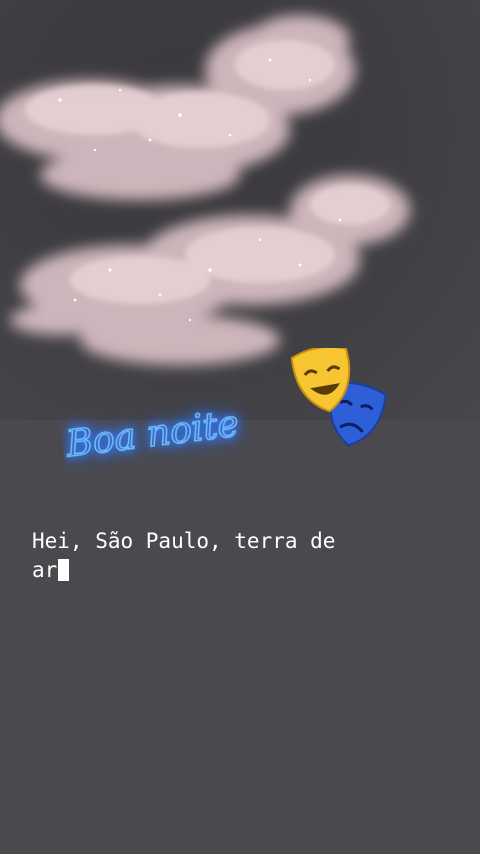 The image size is (480, 854). What do you see at coordinates (152, 435) in the screenshot?
I see `neon-sticker-text: Boa noite` at bounding box center [152, 435].